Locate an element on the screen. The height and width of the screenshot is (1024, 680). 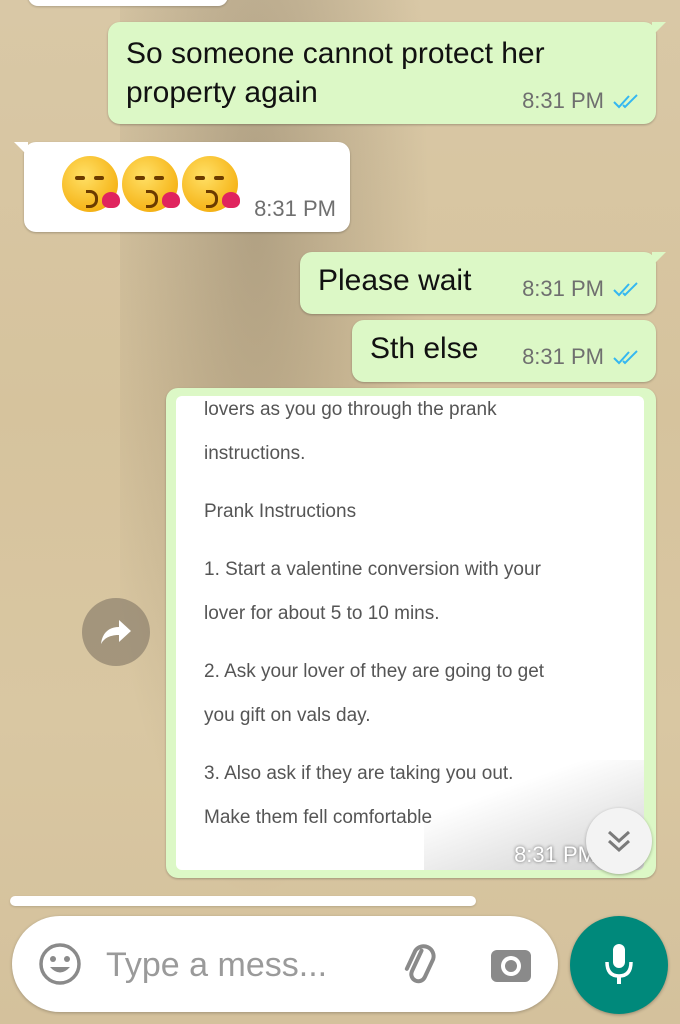
scroll-to-bottom-button is located at coordinates (619, 841).